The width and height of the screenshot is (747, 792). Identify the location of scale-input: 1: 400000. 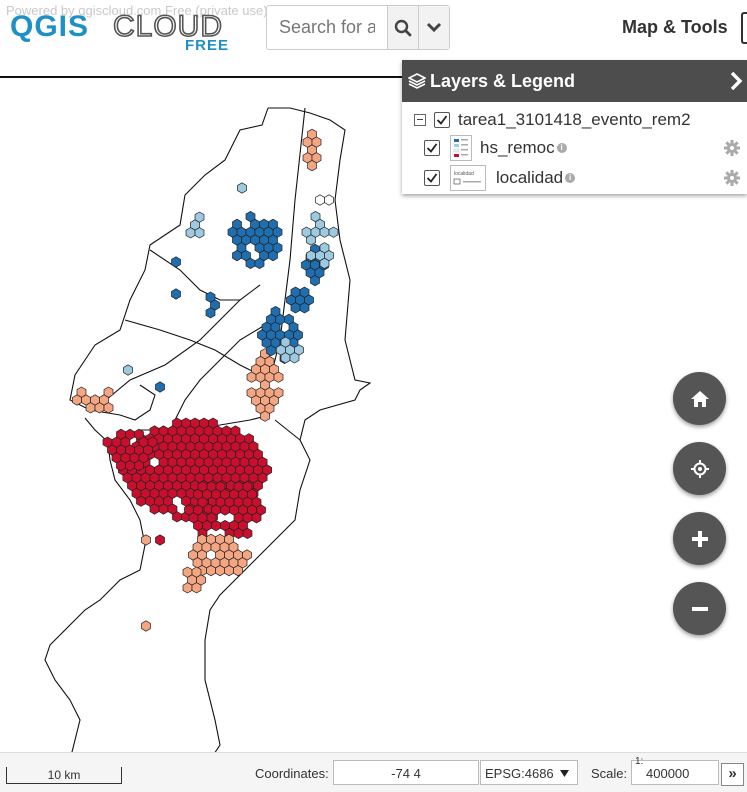
(675, 770).